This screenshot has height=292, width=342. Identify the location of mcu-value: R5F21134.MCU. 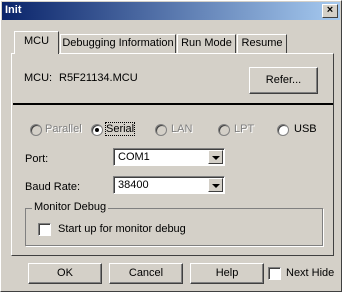
(98, 78).